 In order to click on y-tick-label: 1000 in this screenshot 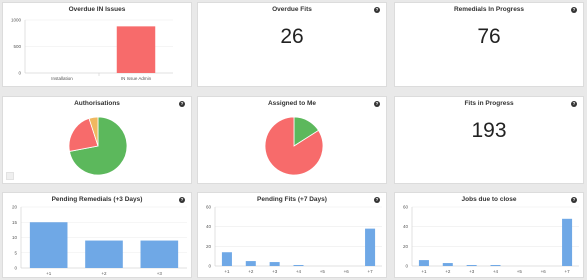, I will do `click(16, 20)`.